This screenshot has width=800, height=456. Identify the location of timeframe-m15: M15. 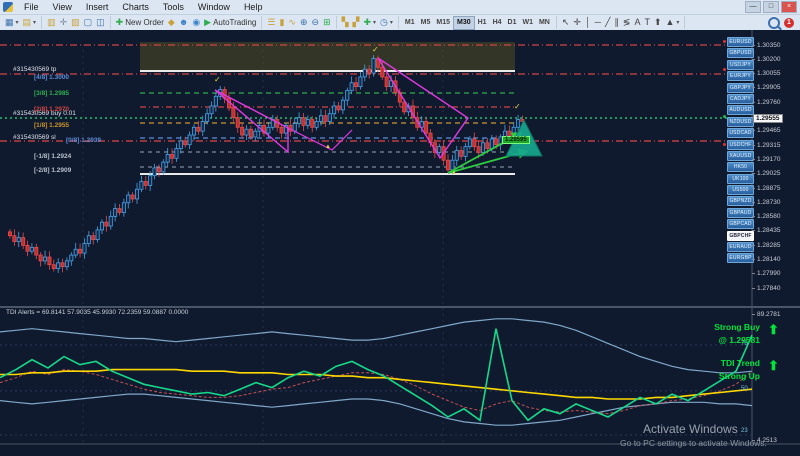
(443, 23).